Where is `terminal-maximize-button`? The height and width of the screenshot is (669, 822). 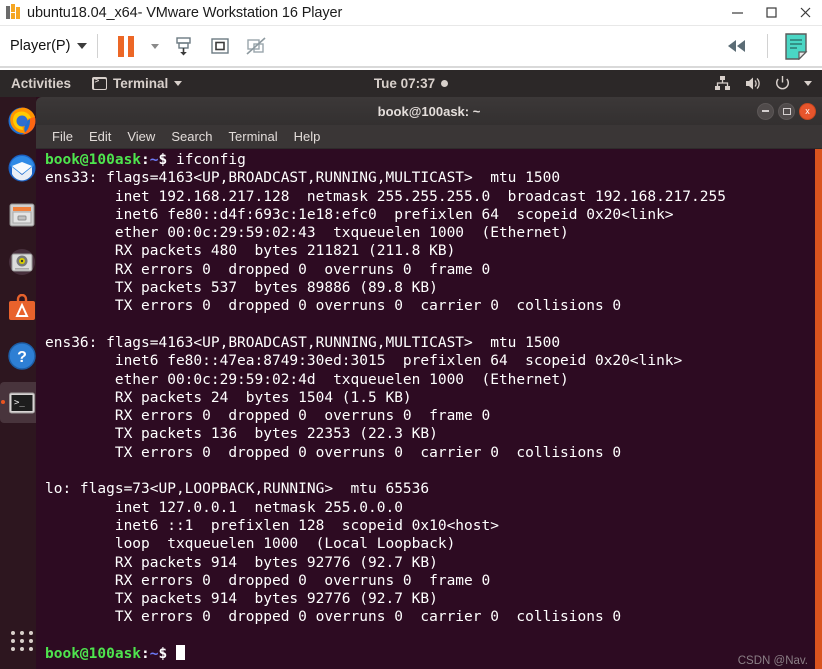
terminal-maximize-button is located at coordinates (786, 111).